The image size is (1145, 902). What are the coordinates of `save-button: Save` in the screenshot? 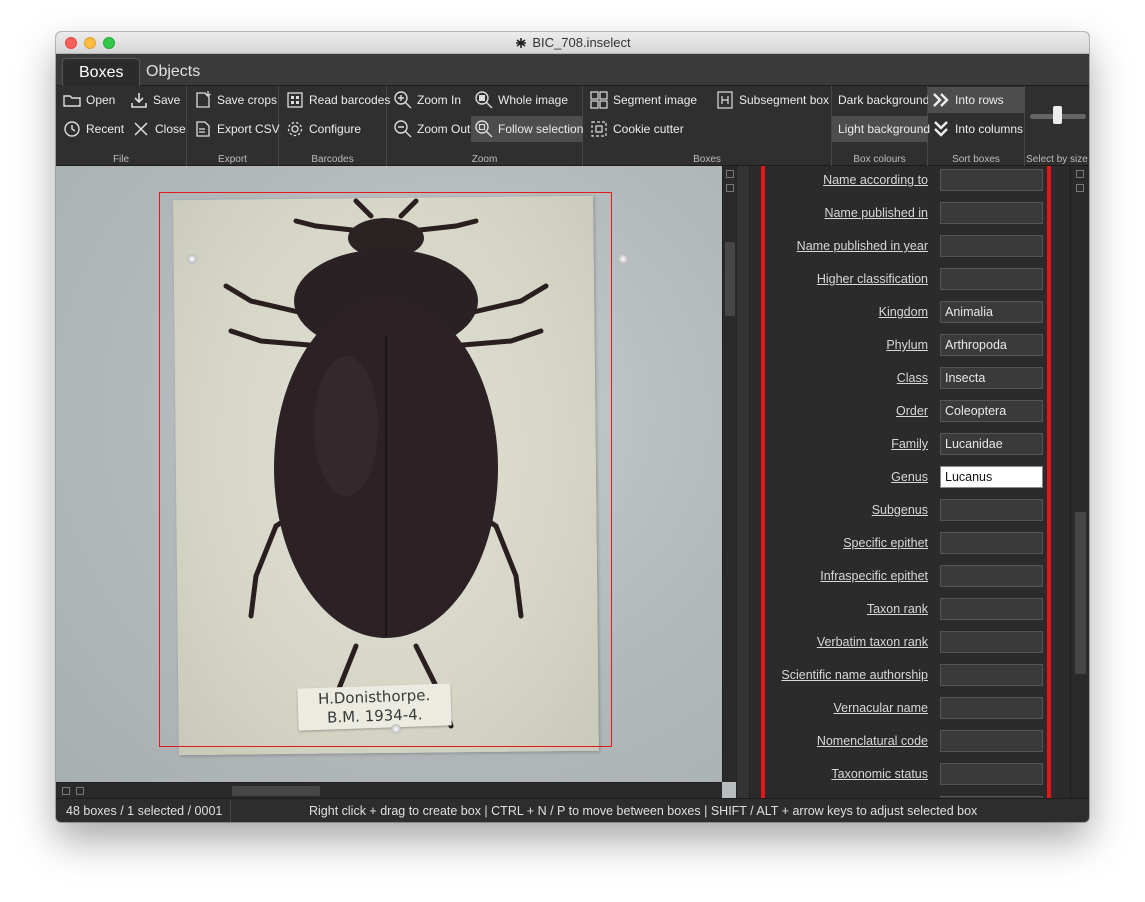 It's located at (154, 100).